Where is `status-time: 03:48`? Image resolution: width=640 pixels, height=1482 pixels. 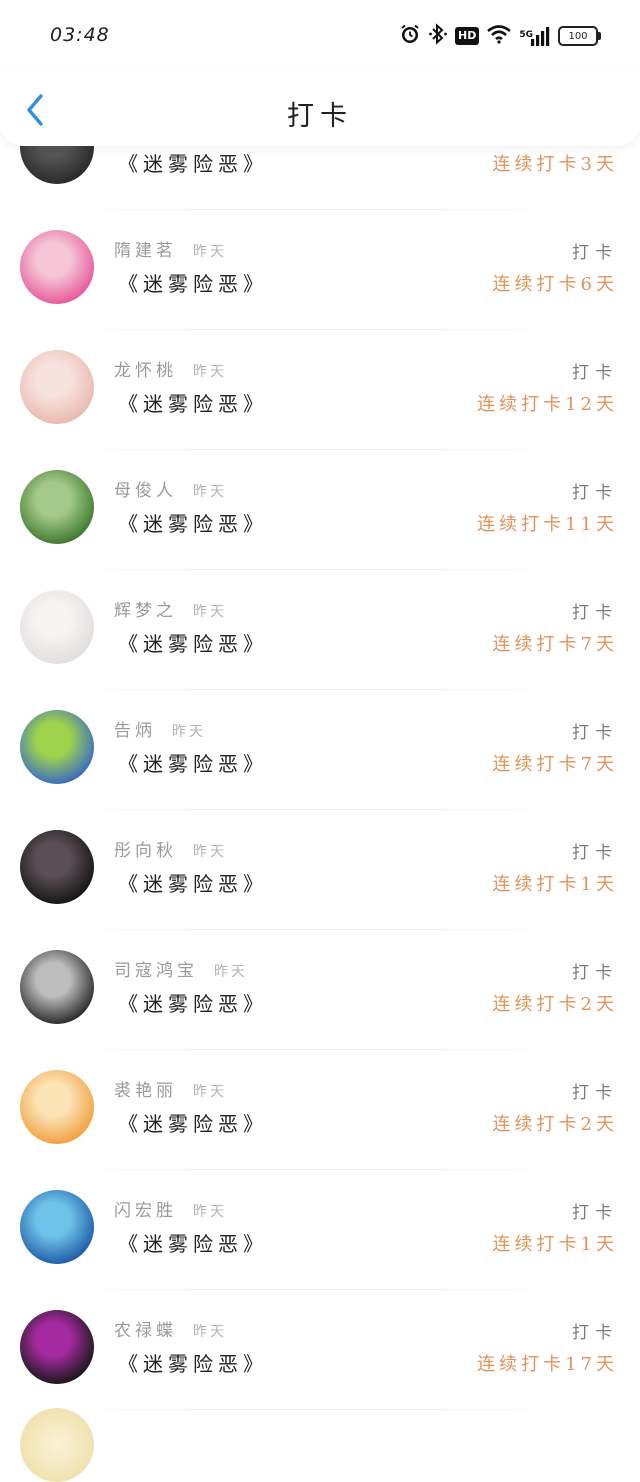
status-time: 03:48 is located at coordinates (80, 35).